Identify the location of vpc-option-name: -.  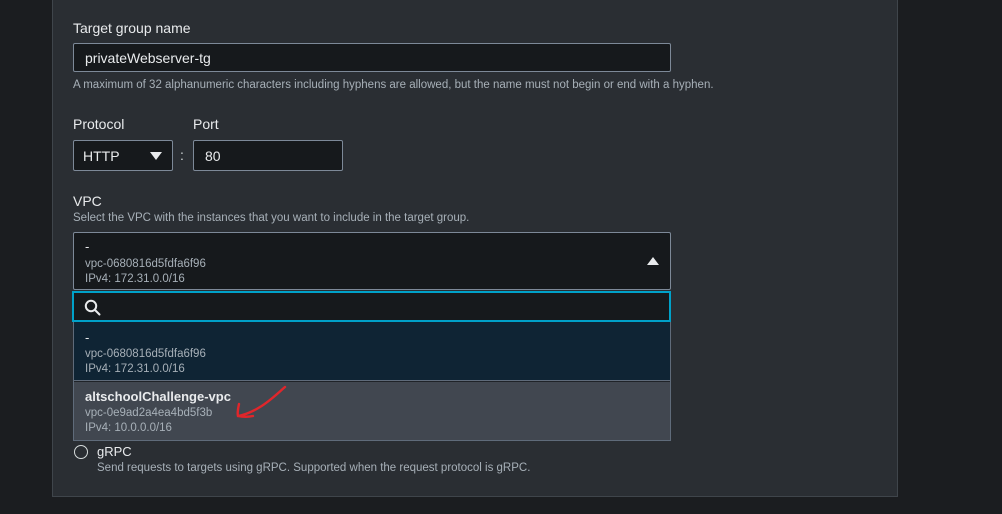
(87, 337).